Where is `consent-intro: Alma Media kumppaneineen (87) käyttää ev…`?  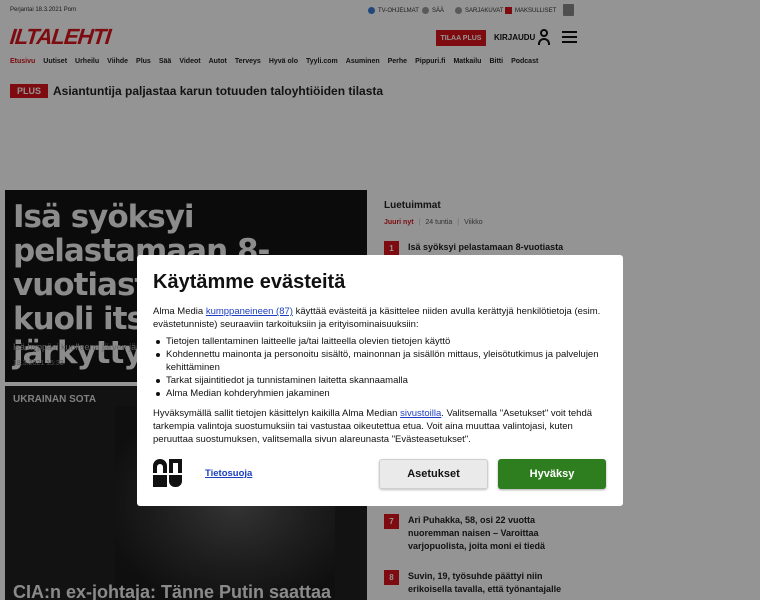 consent-intro: Alma Media kumppaneineen (87) käyttää ev… is located at coordinates (377, 318).